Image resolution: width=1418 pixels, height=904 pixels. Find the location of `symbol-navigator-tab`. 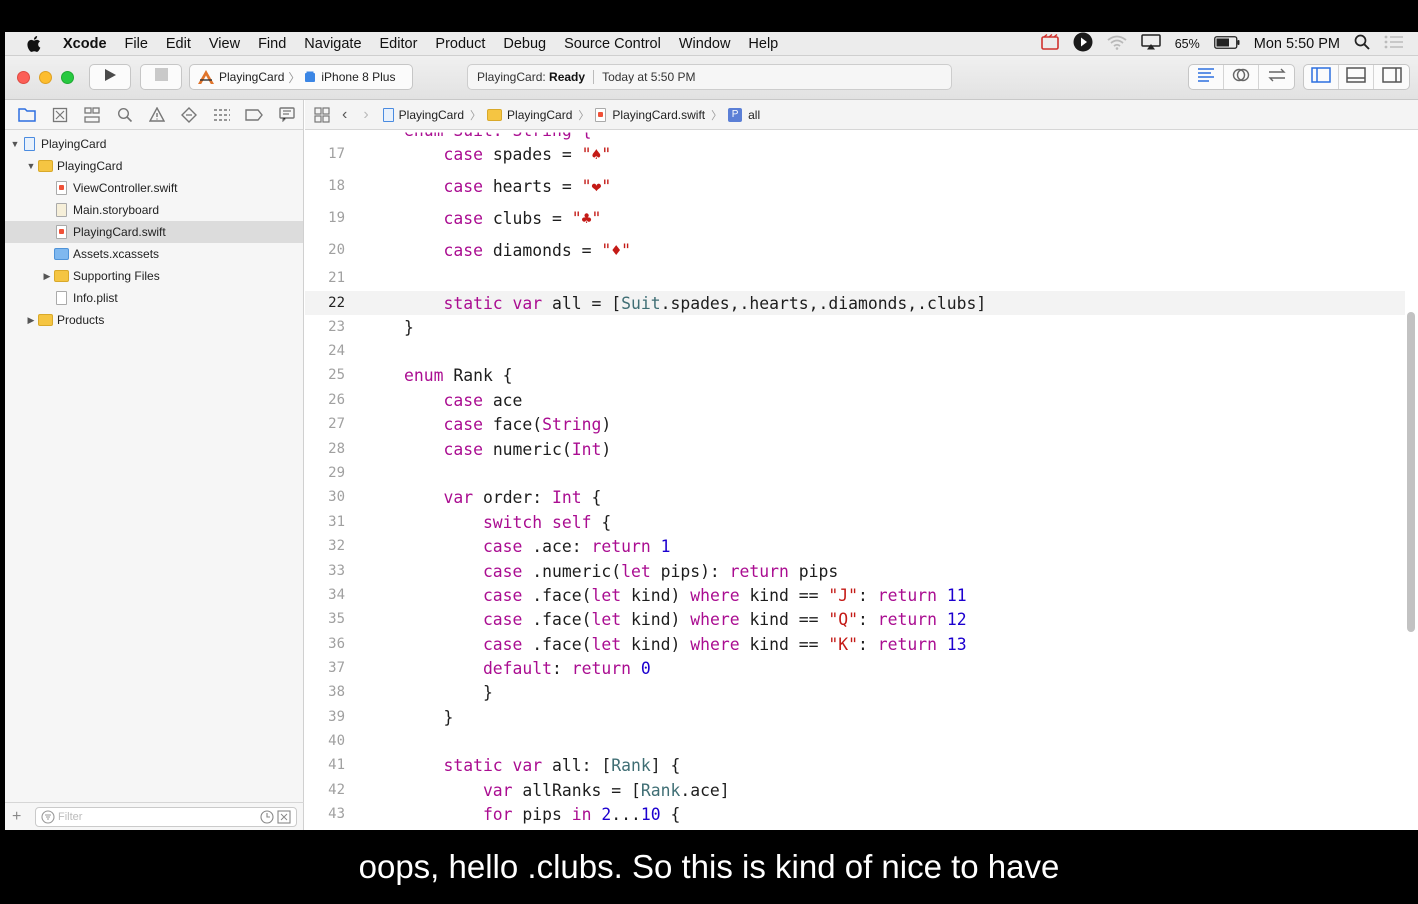

symbol-navigator-tab is located at coordinates (92, 114).